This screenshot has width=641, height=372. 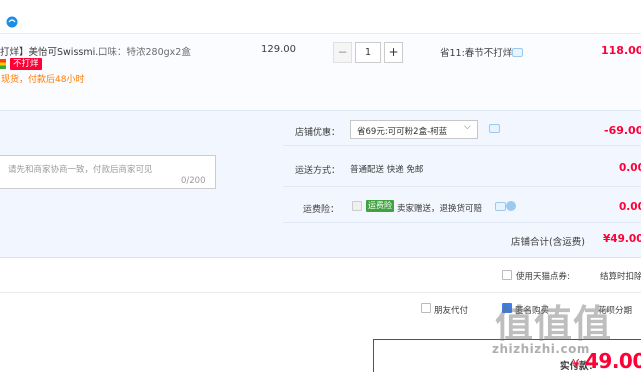 What do you see at coordinates (320, 16) in the screenshot?
I see `top-bar` at bounding box center [320, 16].